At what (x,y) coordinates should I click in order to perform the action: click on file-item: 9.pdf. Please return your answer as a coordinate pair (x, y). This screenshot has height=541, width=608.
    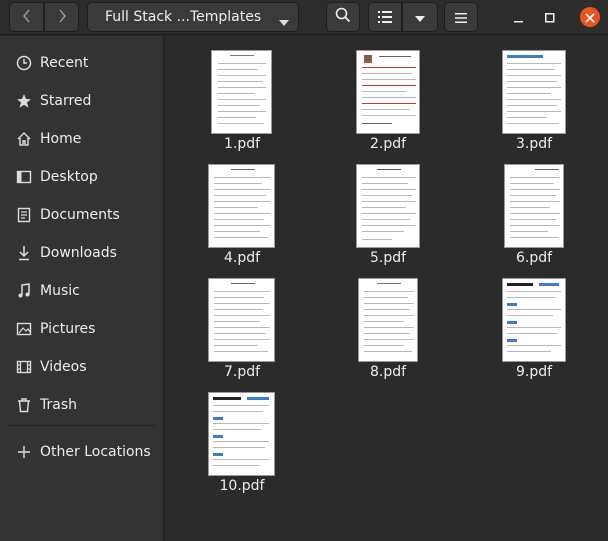
    Looking at the image, I should click on (534, 331).